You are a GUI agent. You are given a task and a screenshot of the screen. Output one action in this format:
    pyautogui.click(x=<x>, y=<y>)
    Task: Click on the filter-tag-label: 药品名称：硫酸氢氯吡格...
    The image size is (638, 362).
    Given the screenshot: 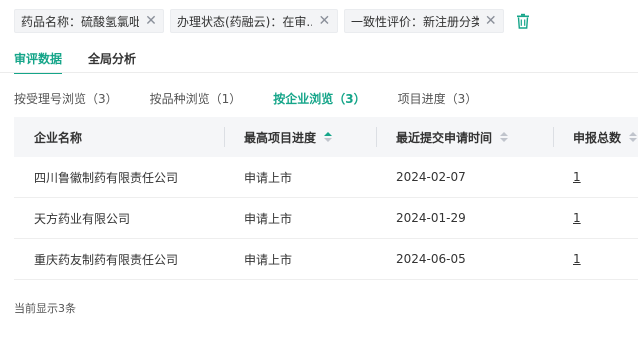 What is the action you would take?
    pyautogui.click(x=80, y=21)
    